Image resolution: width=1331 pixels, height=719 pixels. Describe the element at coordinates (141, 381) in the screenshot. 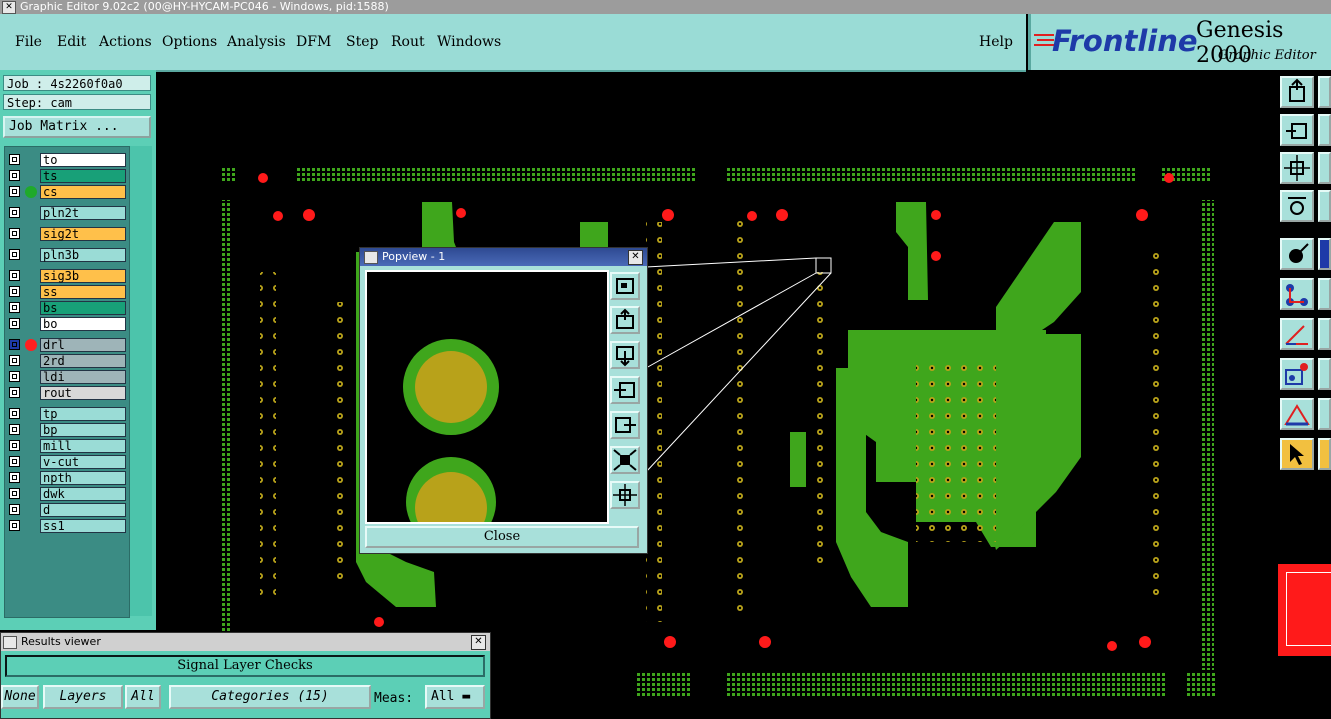

I see `layer-list-scrollbar` at that location.